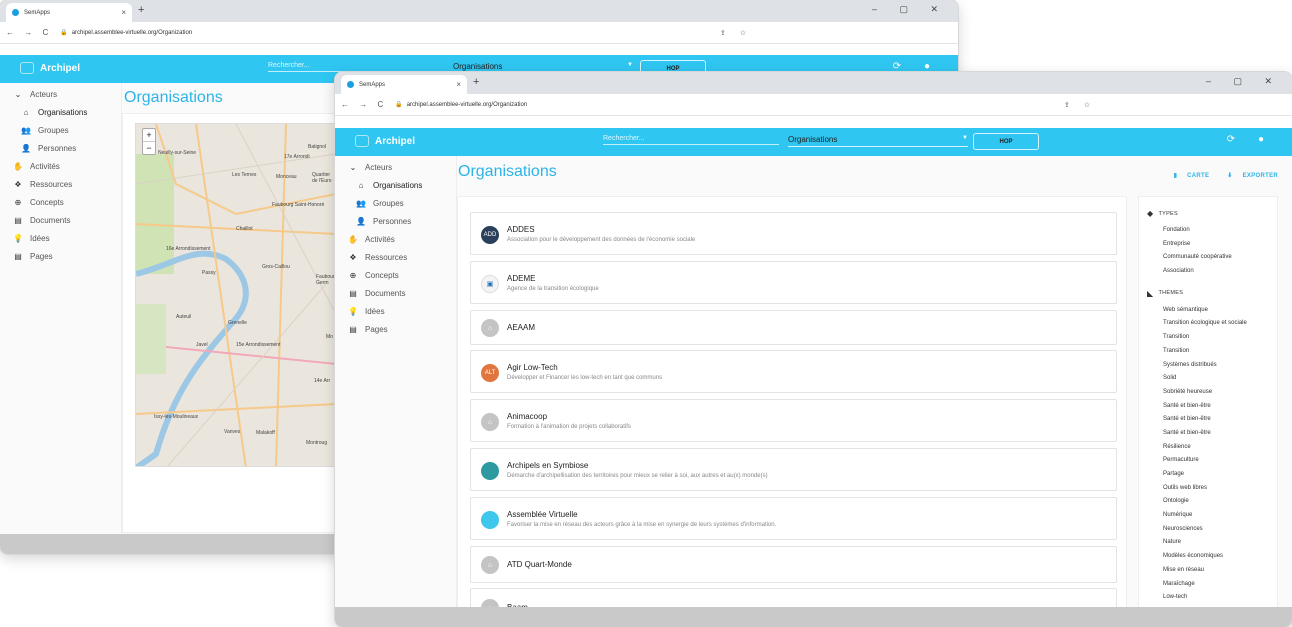  Describe the element at coordinates (1208, 571) in the screenshot. I see `filter-item: Mise en réseau` at that location.